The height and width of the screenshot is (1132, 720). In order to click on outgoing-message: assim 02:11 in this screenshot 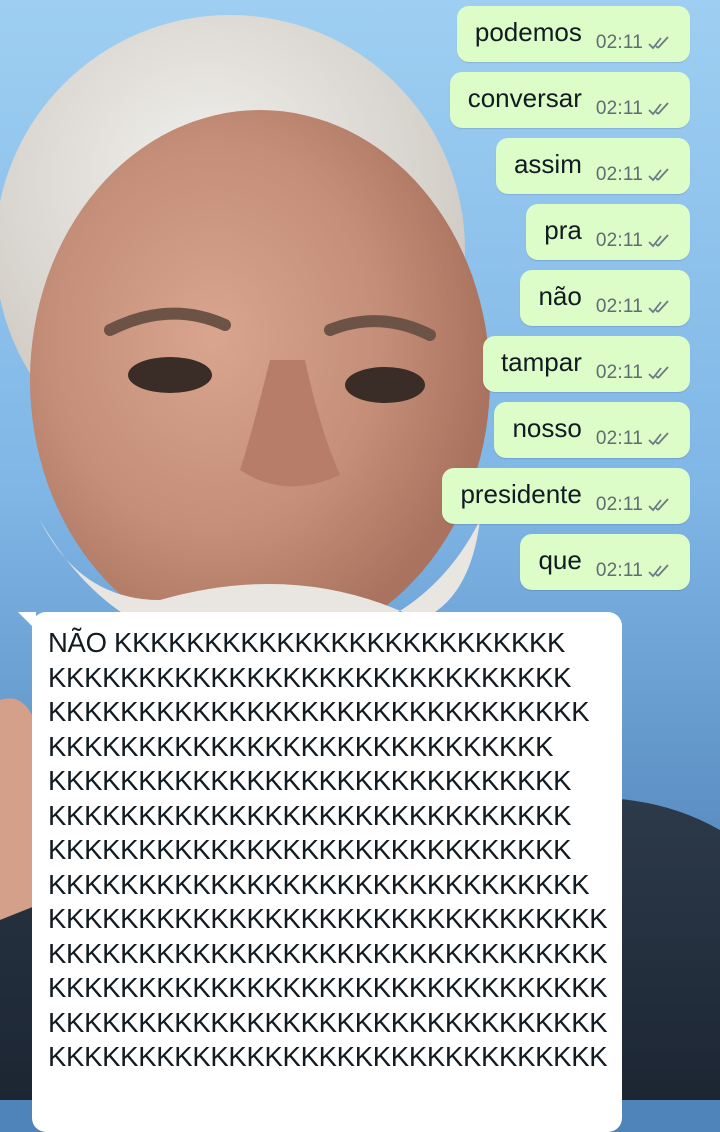, I will do `click(592, 166)`.